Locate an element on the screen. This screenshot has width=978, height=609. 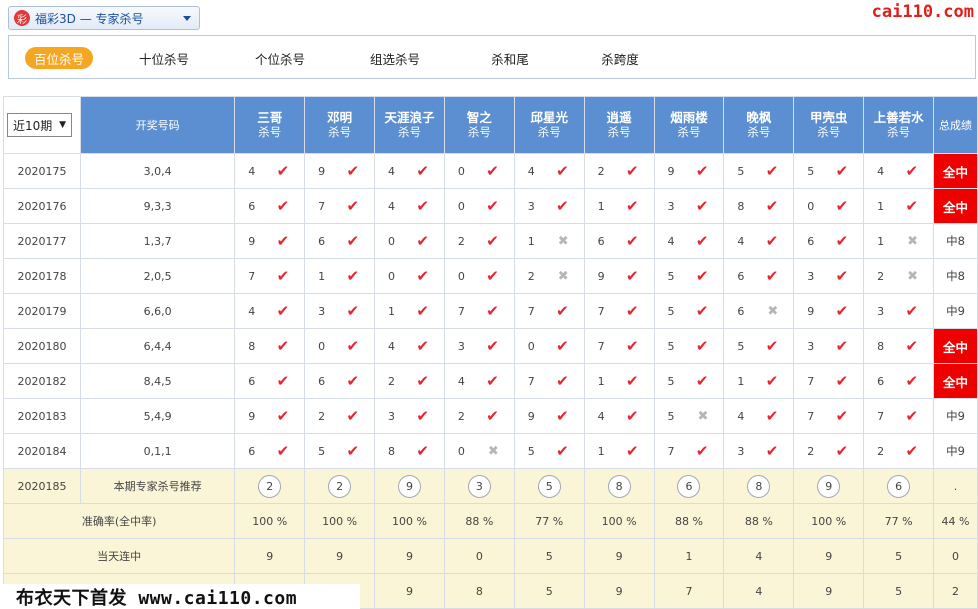
expert-header: 上善若水 杀号 is located at coordinates (899, 125).